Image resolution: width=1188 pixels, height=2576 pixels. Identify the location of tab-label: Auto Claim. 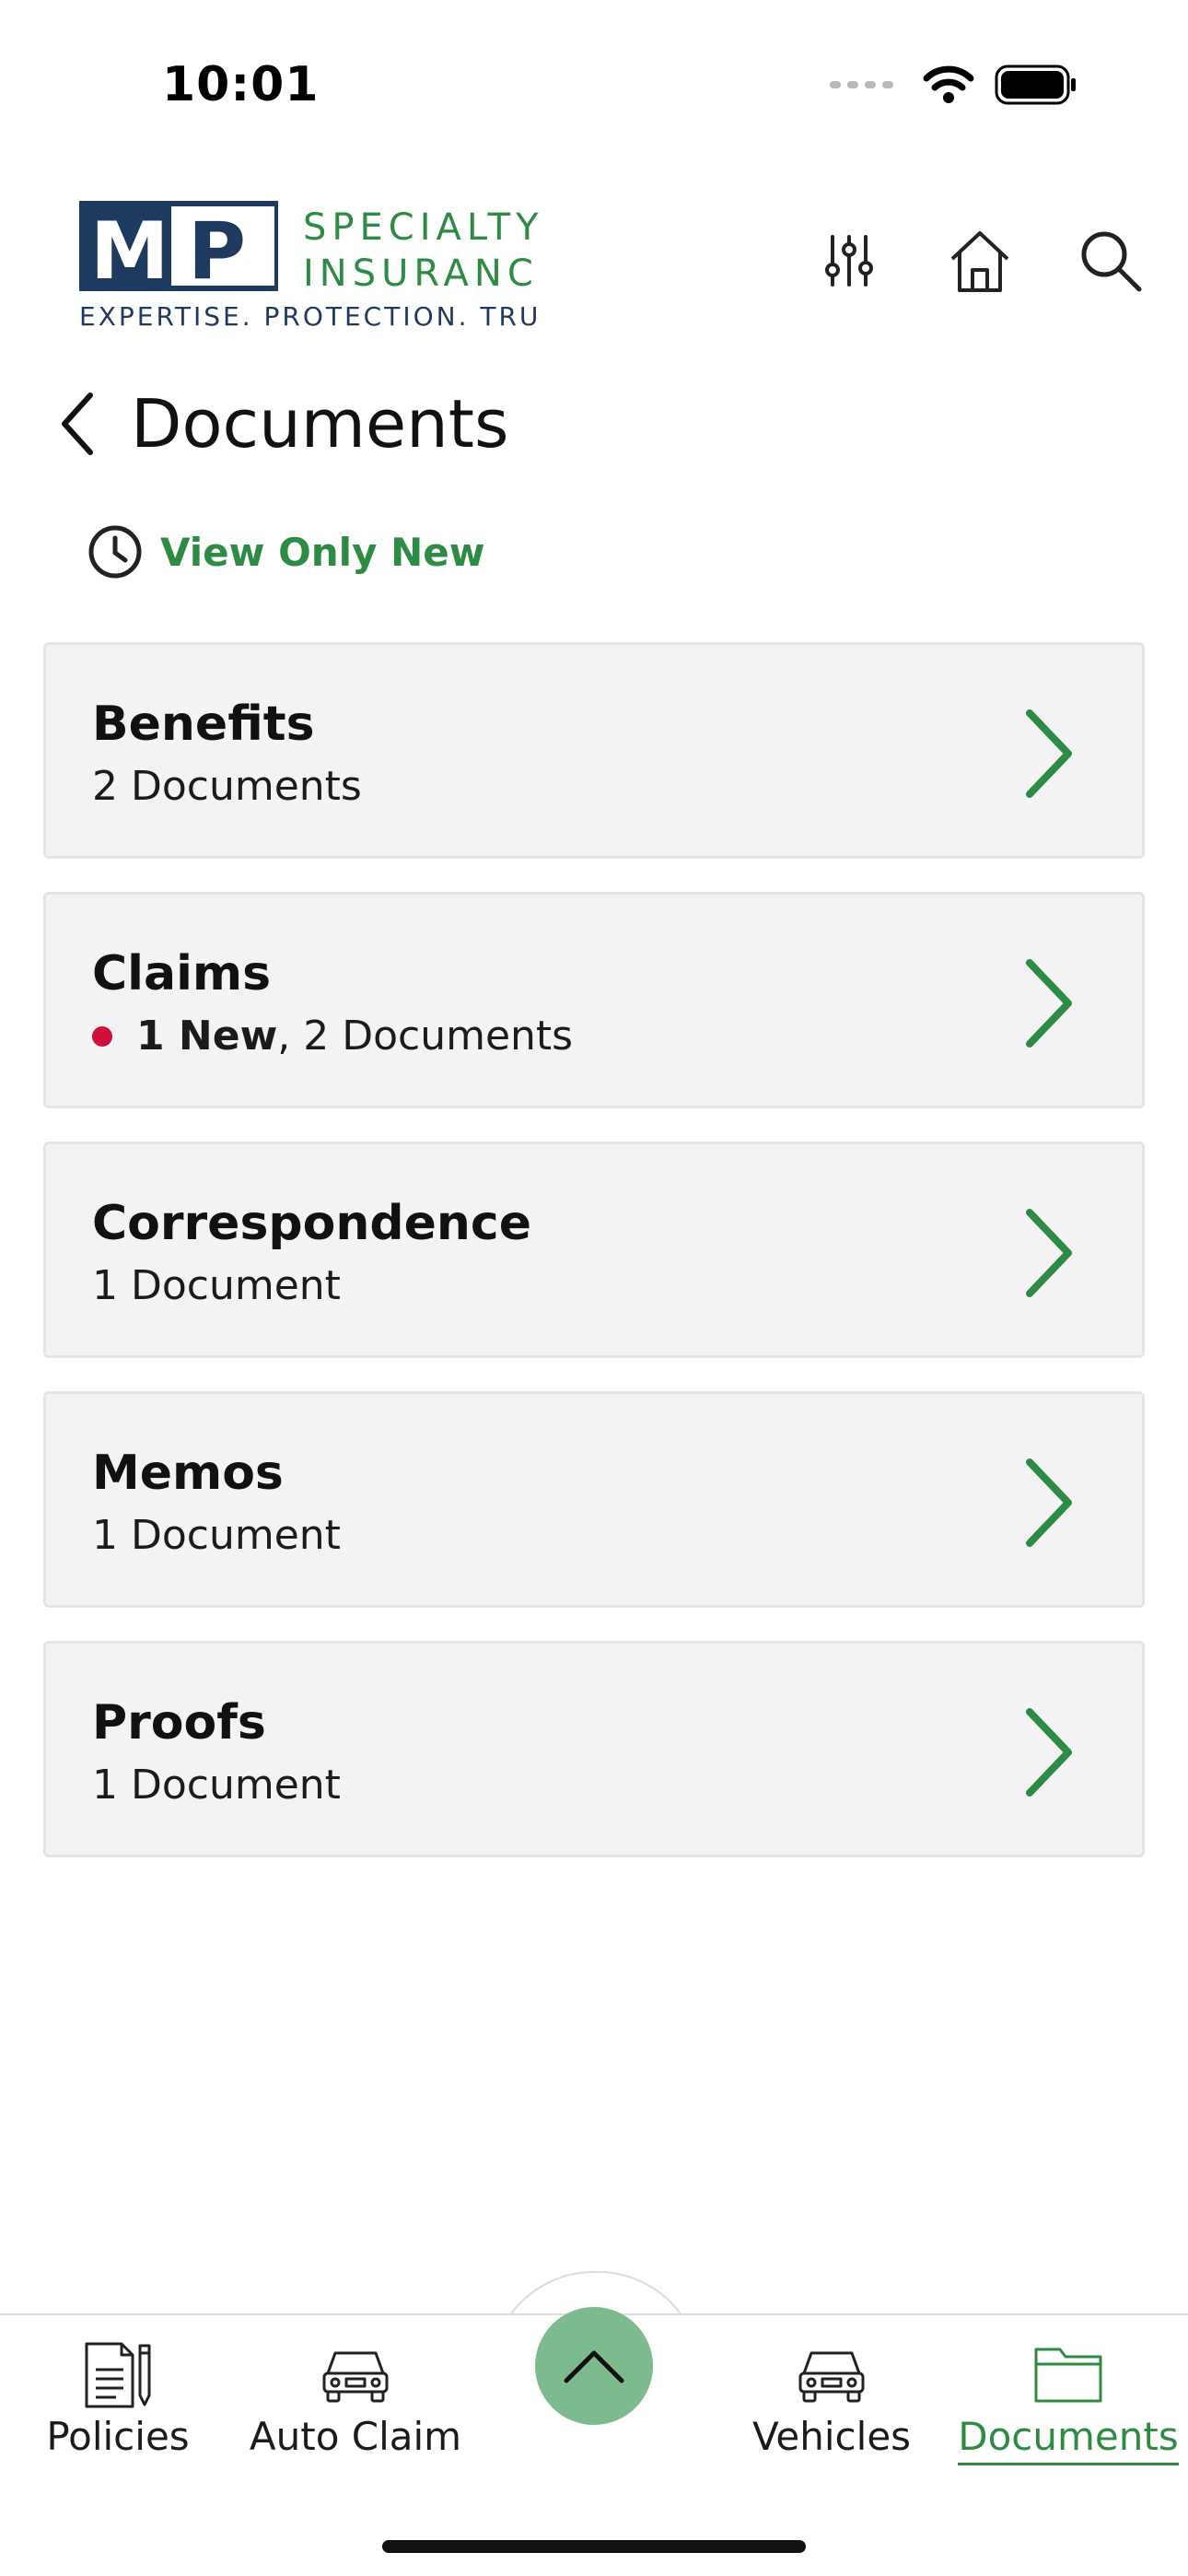
(355, 2436).